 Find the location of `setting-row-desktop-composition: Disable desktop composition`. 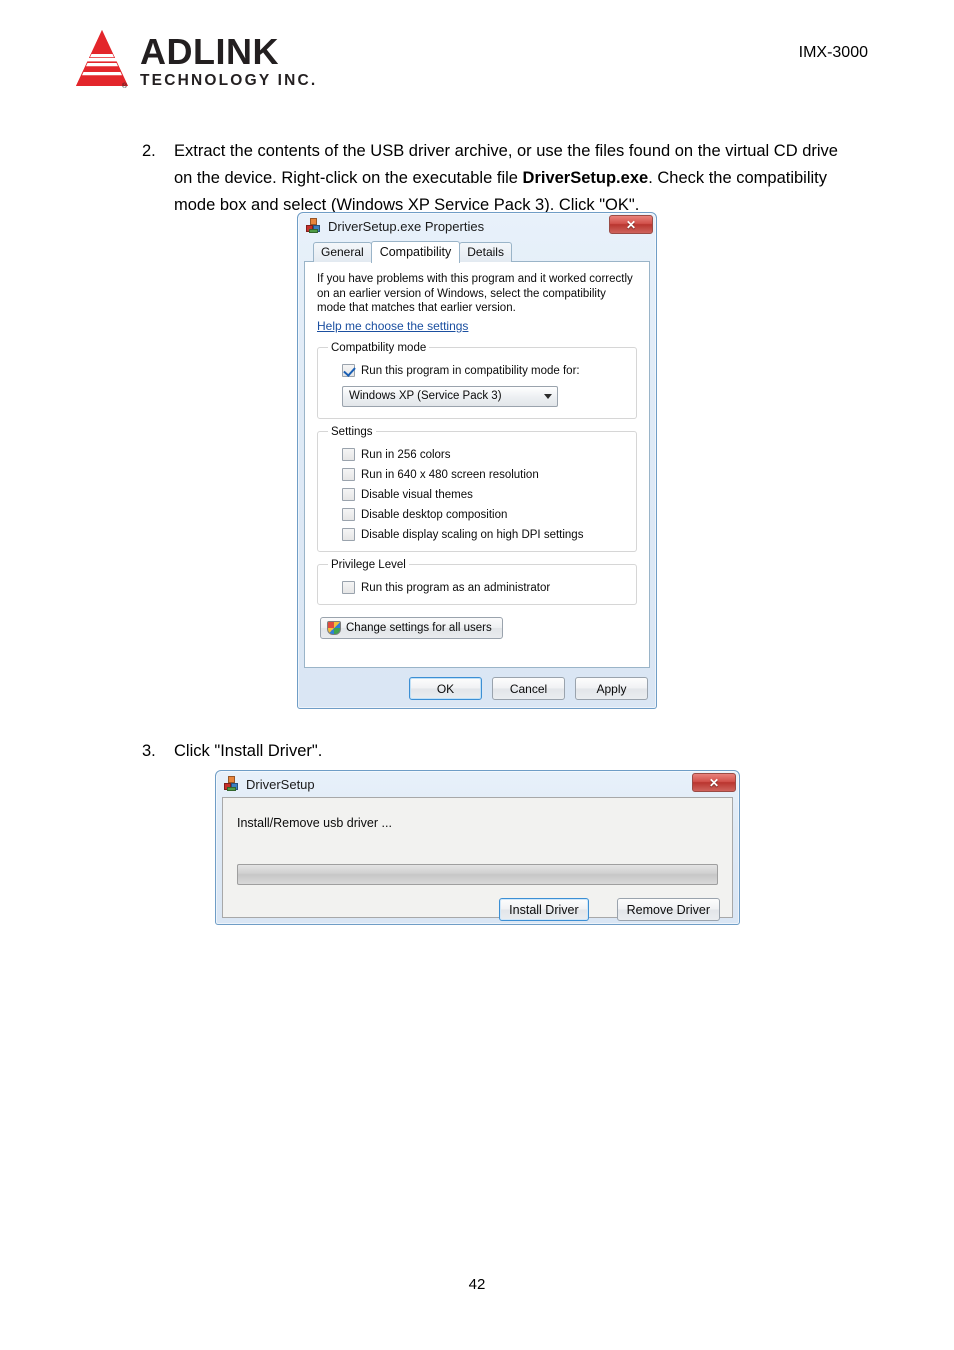

setting-row-desktop-composition: Disable desktop composition is located at coordinates (484, 515).